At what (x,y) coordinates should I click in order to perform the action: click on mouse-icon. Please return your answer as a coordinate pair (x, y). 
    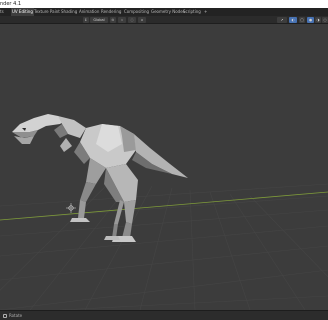
    Looking at the image, I should click on (5, 316).